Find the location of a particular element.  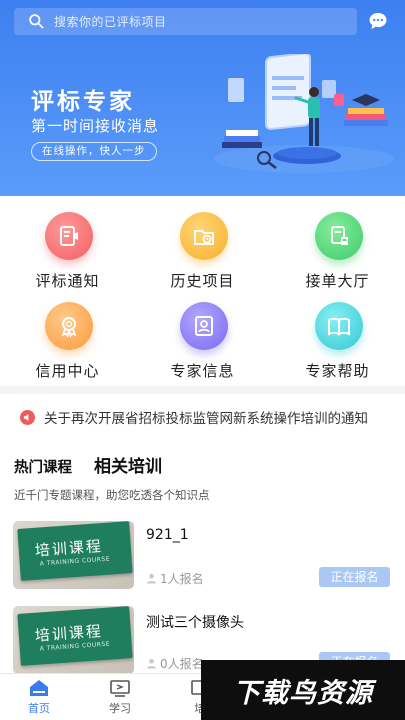

menu-history-project: 历史项目 is located at coordinates (202, 255).